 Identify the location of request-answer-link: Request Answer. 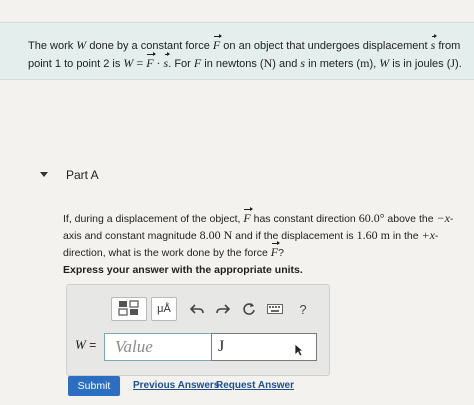
(255, 385).